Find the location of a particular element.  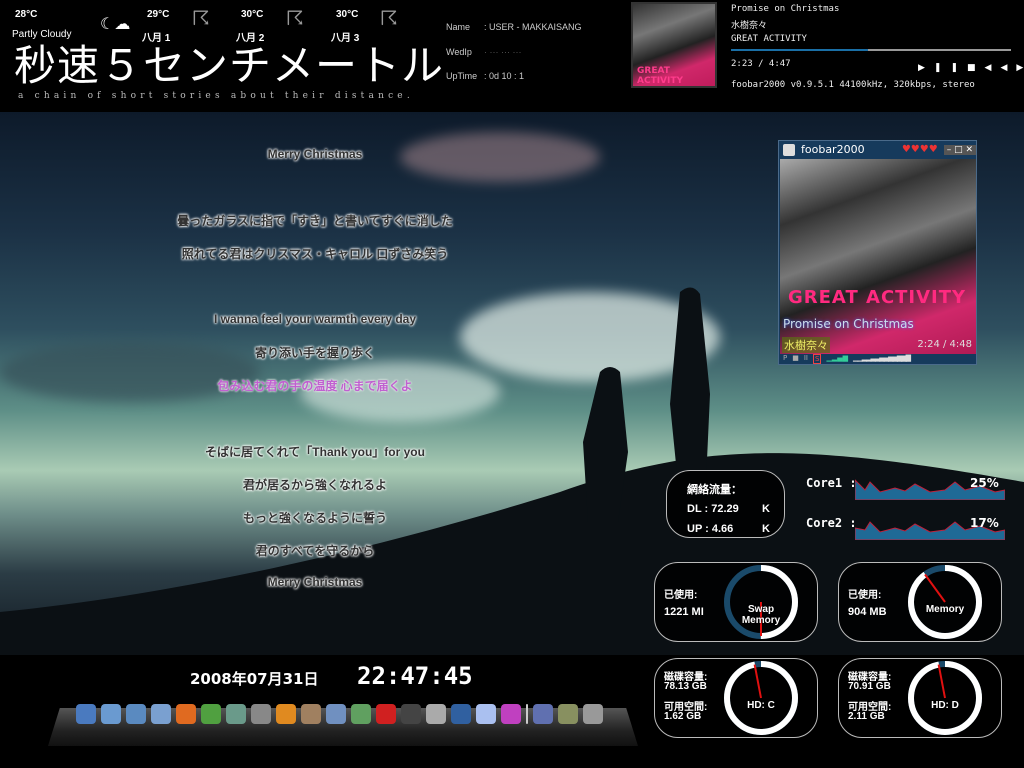

lyric-line: 君のすべてを守るから is located at coordinates (315, 551).